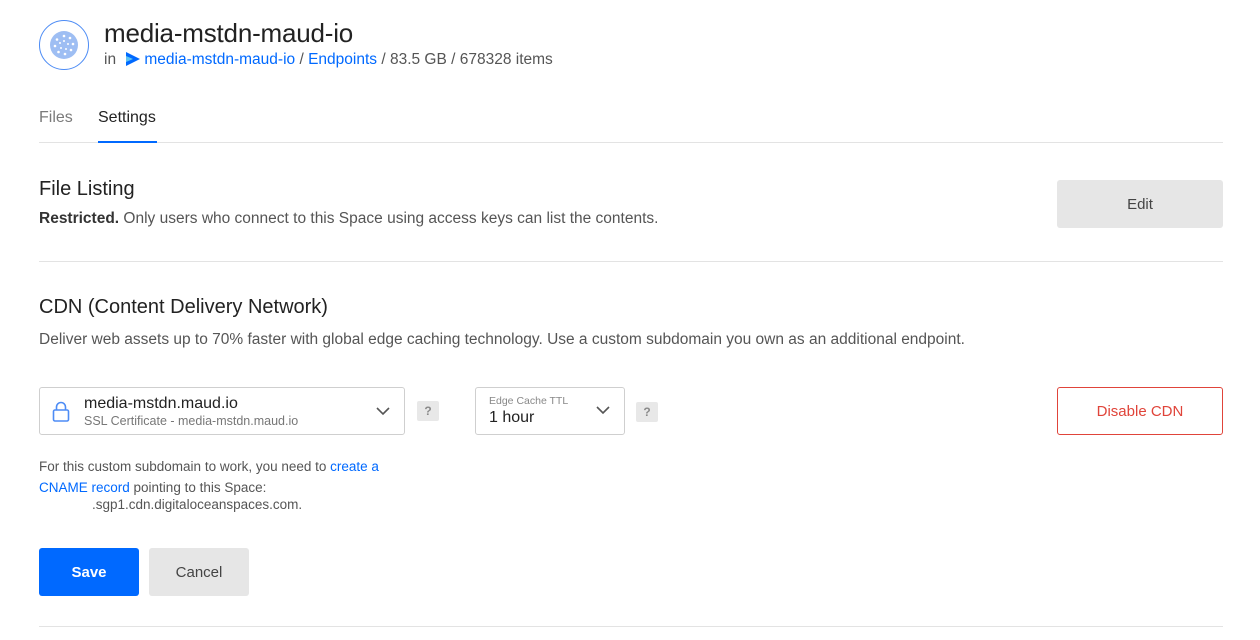 Image resolution: width=1260 pixels, height=640 pixels. What do you see at coordinates (647, 412) in the screenshot?
I see `ttl-help-icon: ?` at bounding box center [647, 412].